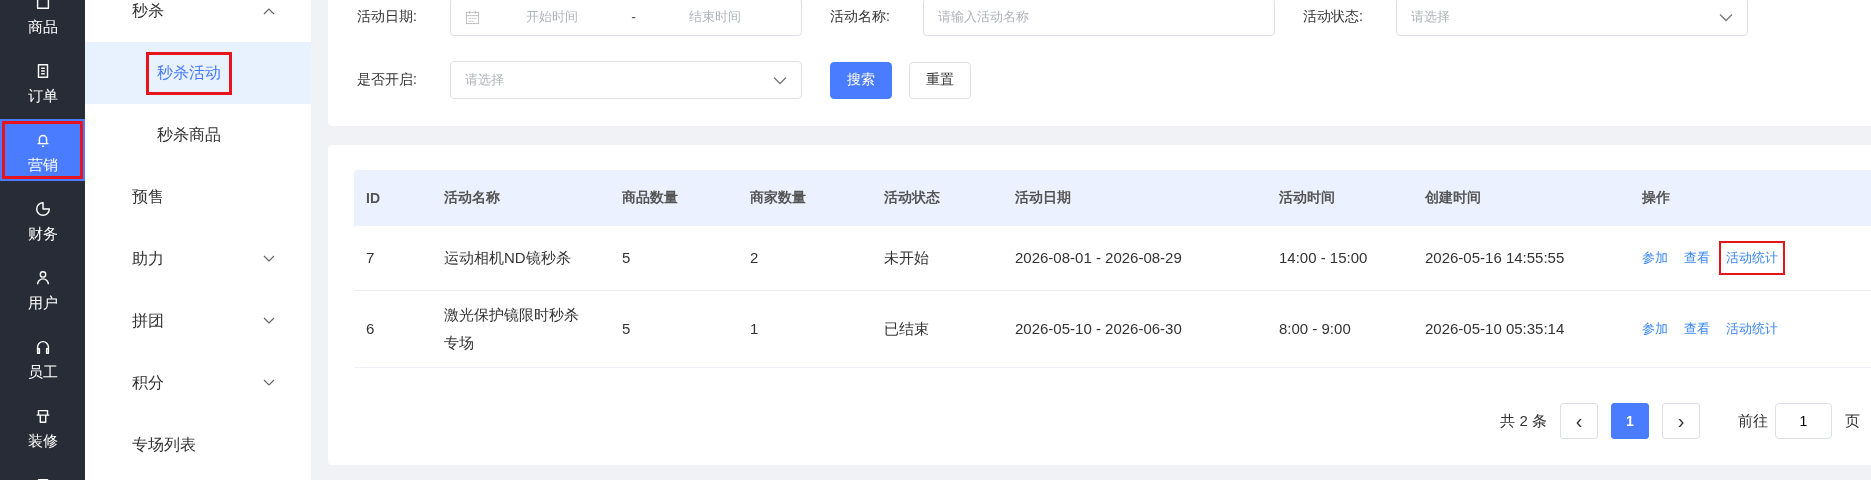 The width and height of the screenshot is (1871, 480). What do you see at coordinates (1495, 329) in the screenshot?
I see `table-cell-text: 2026-05-10 05:35:14` at bounding box center [1495, 329].